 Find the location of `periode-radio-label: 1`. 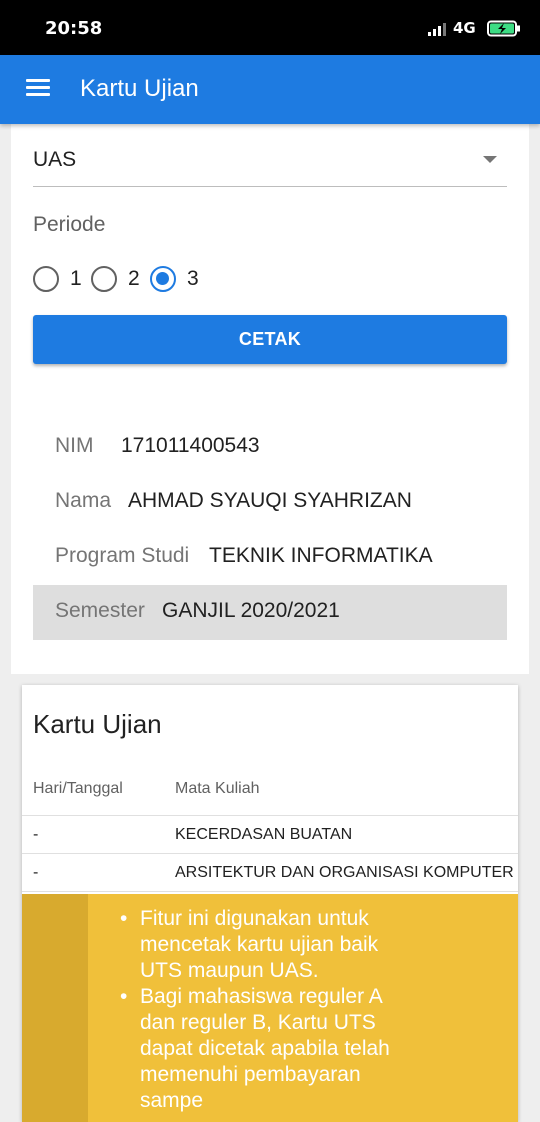

periode-radio-label: 1 is located at coordinates (76, 278).